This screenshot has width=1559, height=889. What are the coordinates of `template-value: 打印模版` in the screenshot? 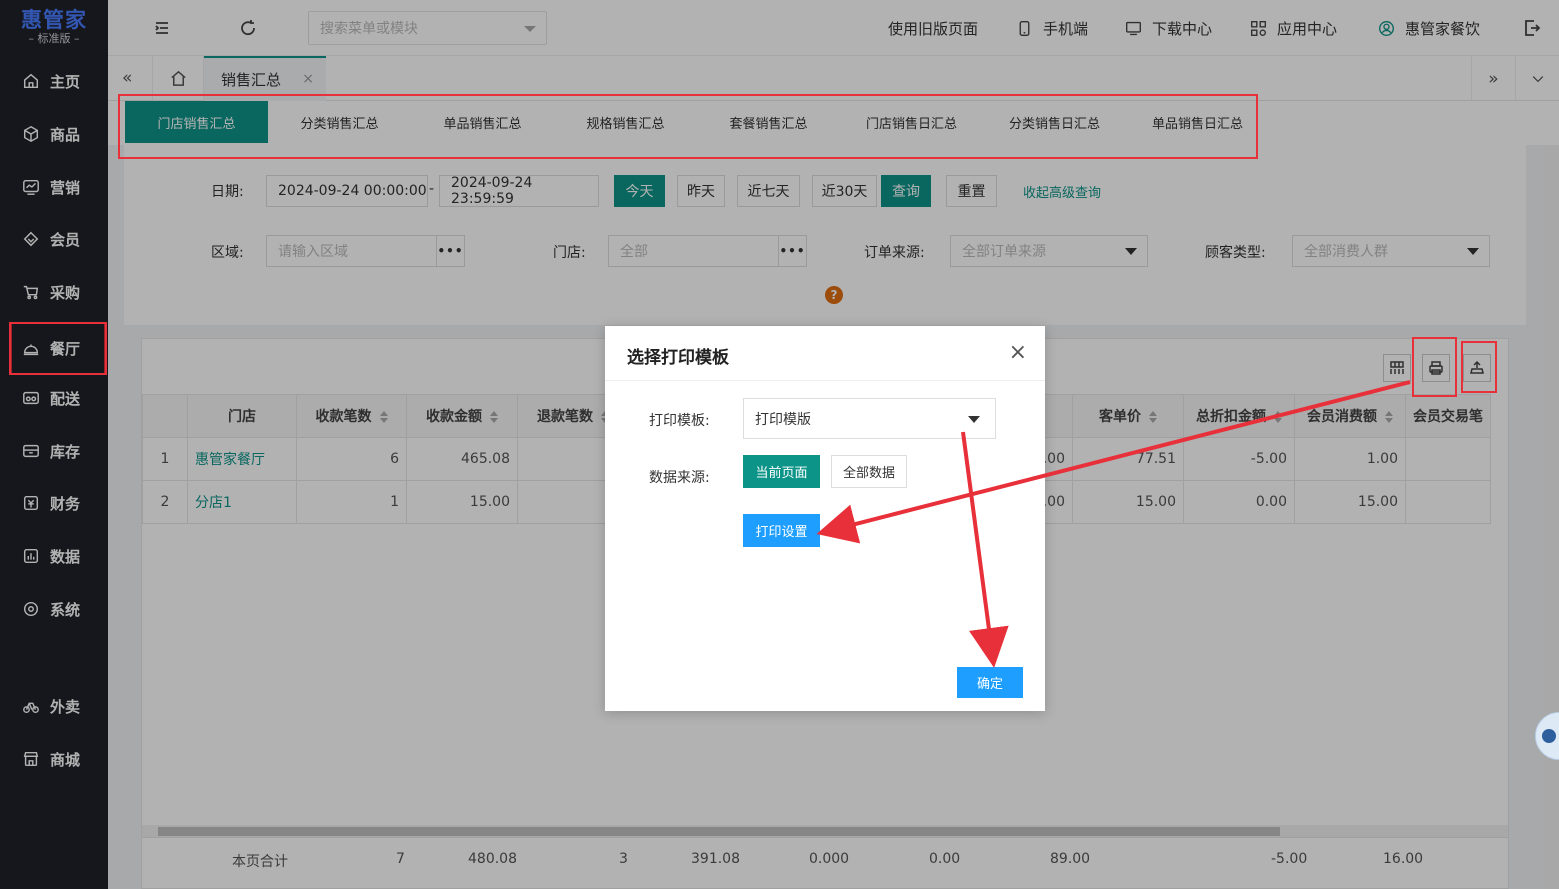 It's located at (783, 419).